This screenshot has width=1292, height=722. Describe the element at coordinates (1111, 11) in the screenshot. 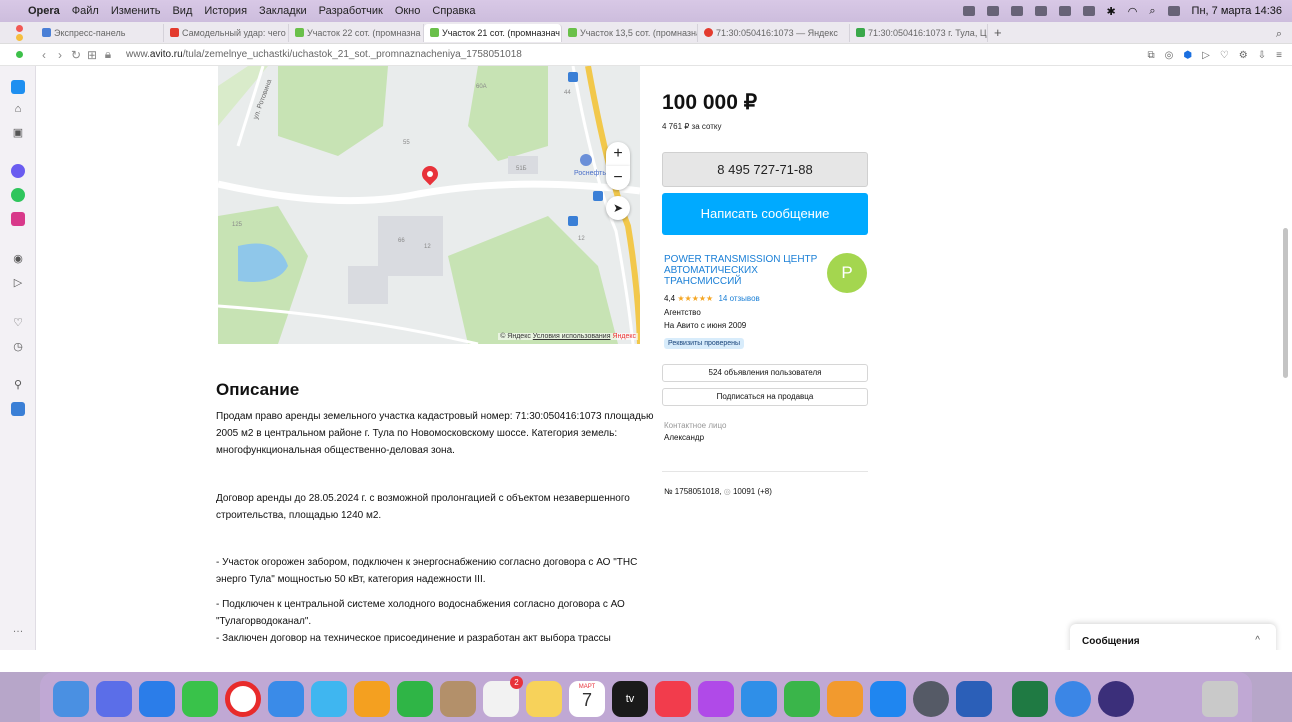

I see `bluetooth-icon: ✱` at that location.